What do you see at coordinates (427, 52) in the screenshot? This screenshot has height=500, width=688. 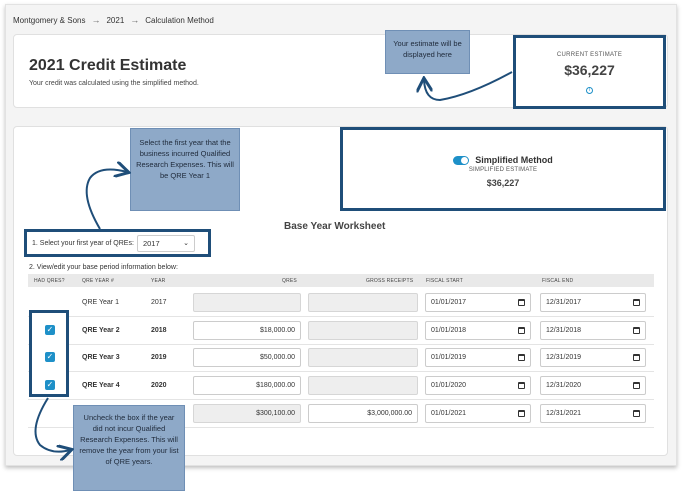 I see `callout-estimate: Your estimate will be displayed here` at bounding box center [427, 52].